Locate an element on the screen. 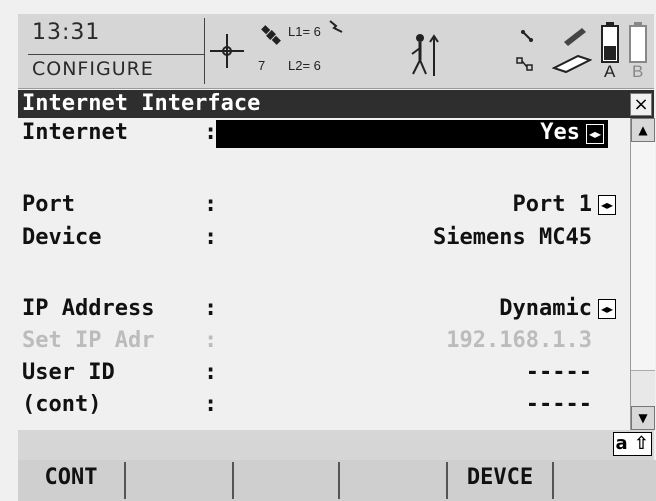  device-row: Device : Siemens MC45 is located at coordinates (324, 238).